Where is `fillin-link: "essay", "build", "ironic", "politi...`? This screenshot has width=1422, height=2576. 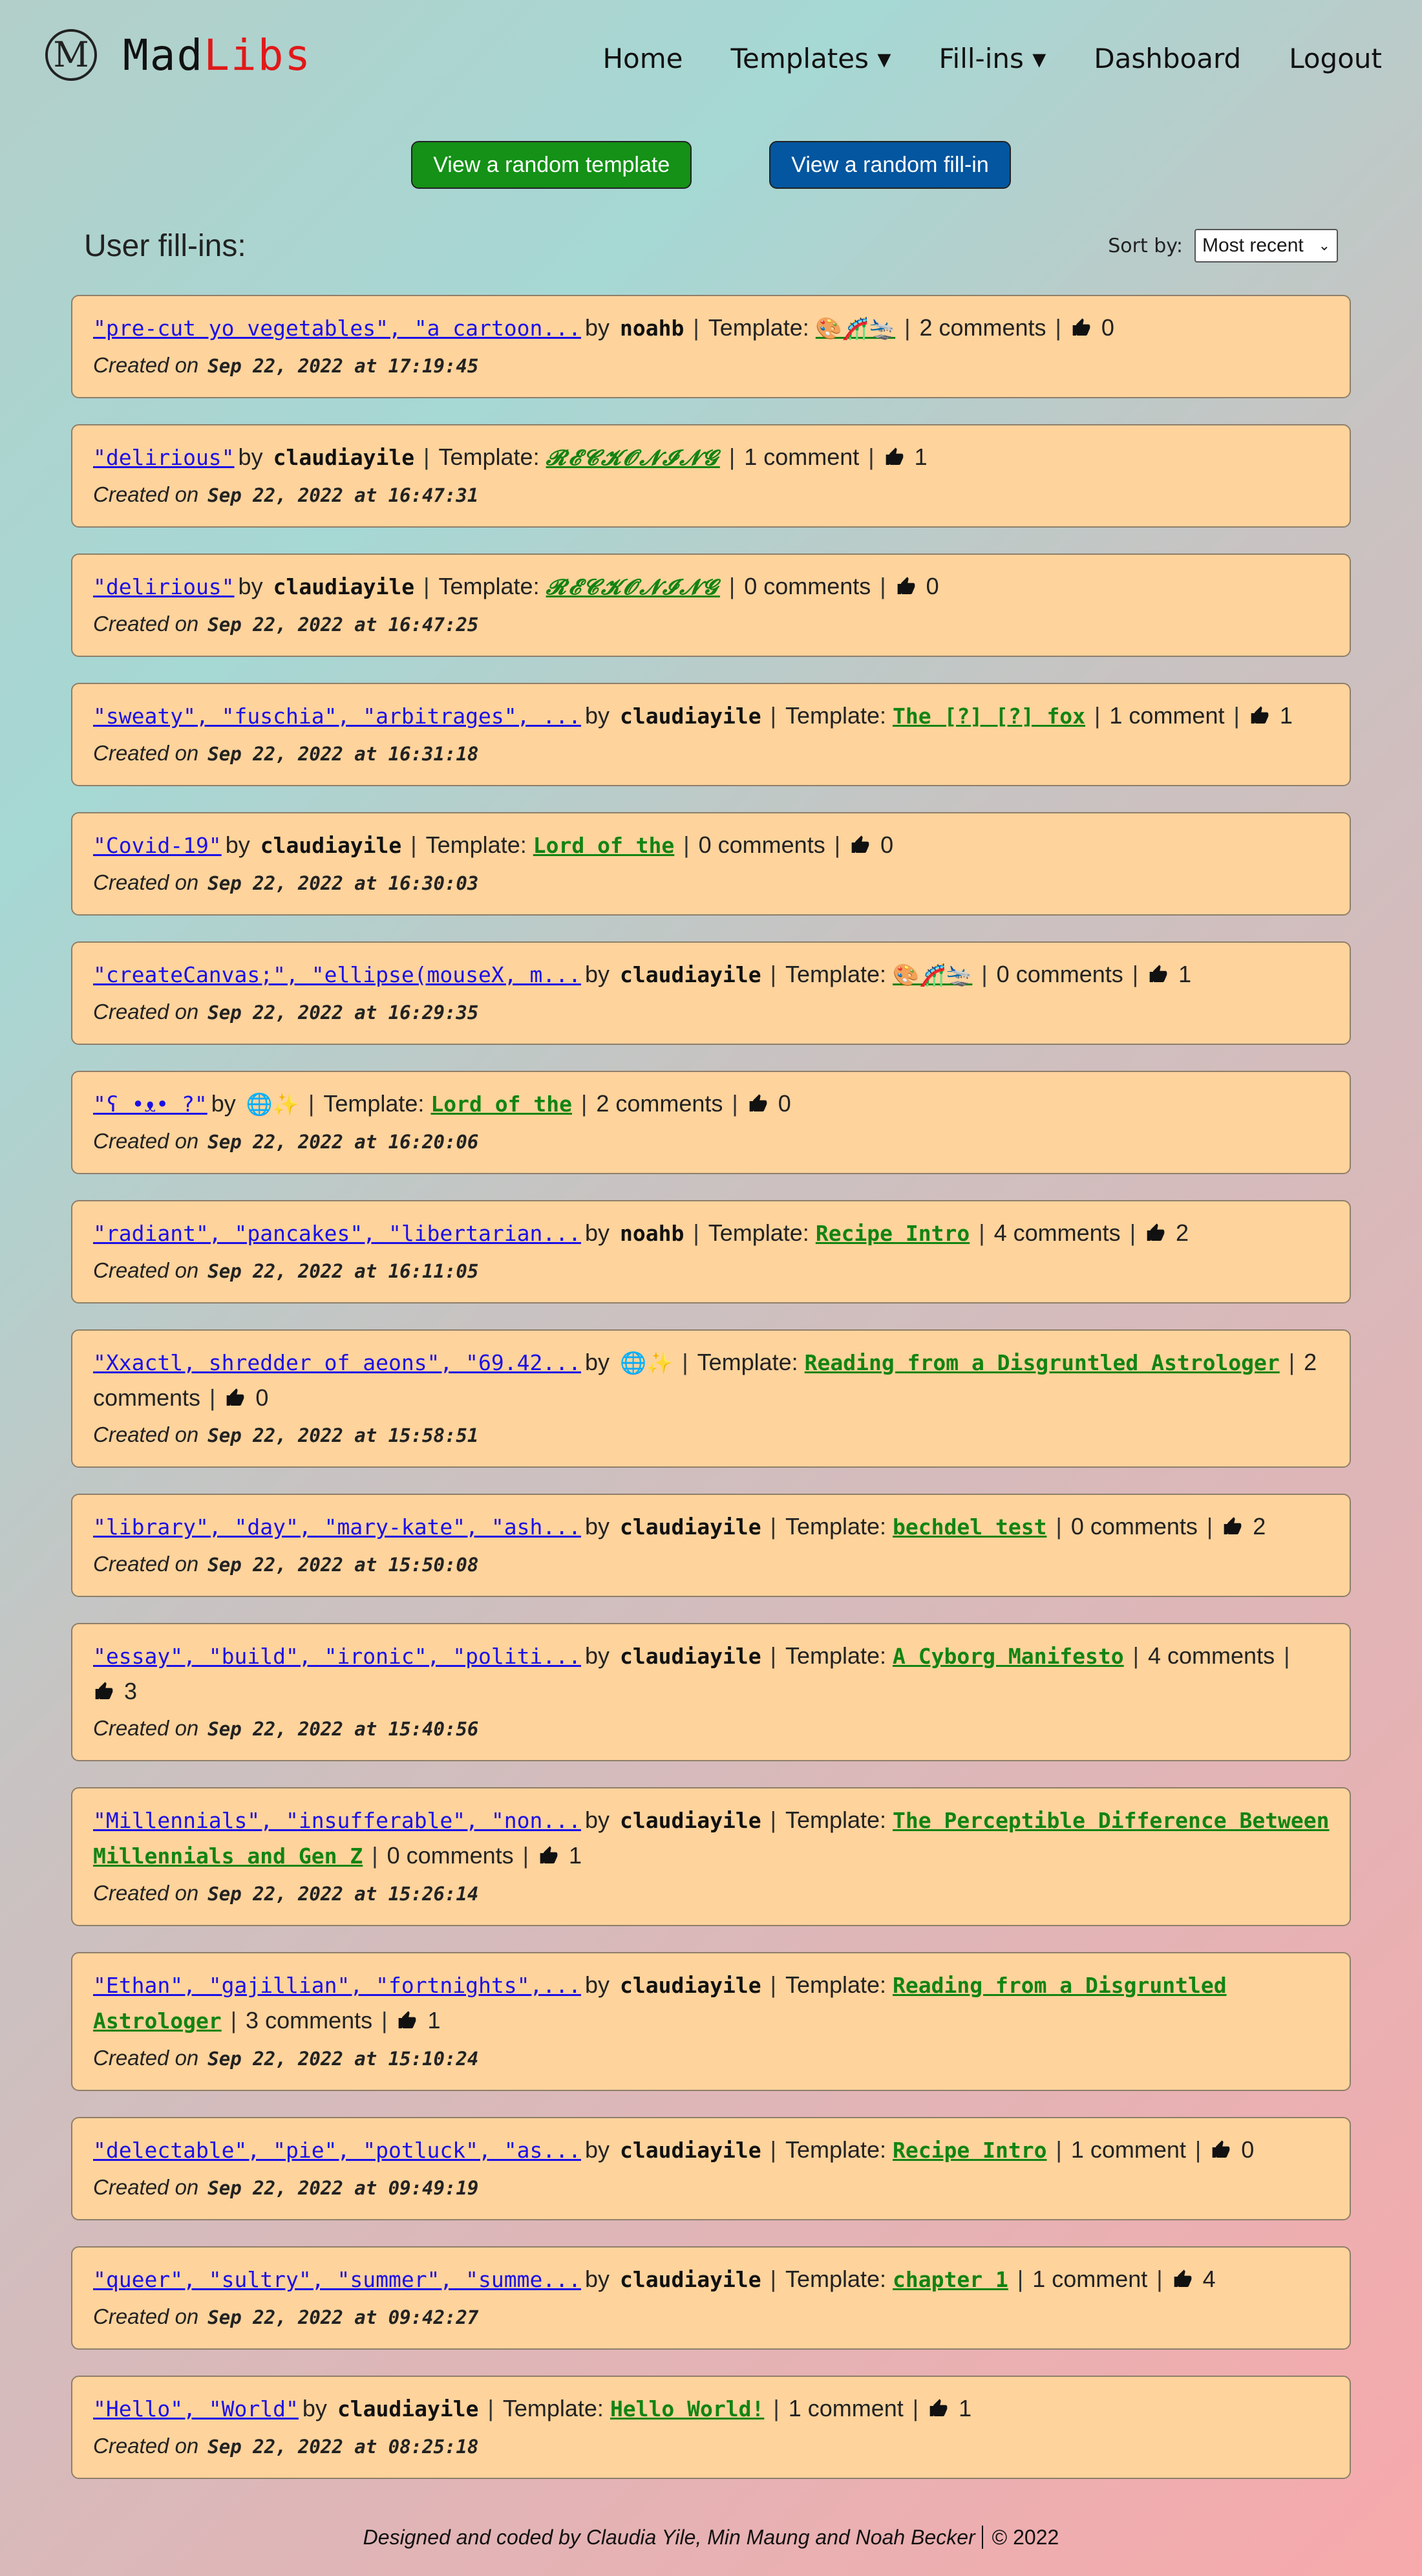 fillin-link: "essay", "build", "ironic", "politi... is located at coordinates (337, 1656).